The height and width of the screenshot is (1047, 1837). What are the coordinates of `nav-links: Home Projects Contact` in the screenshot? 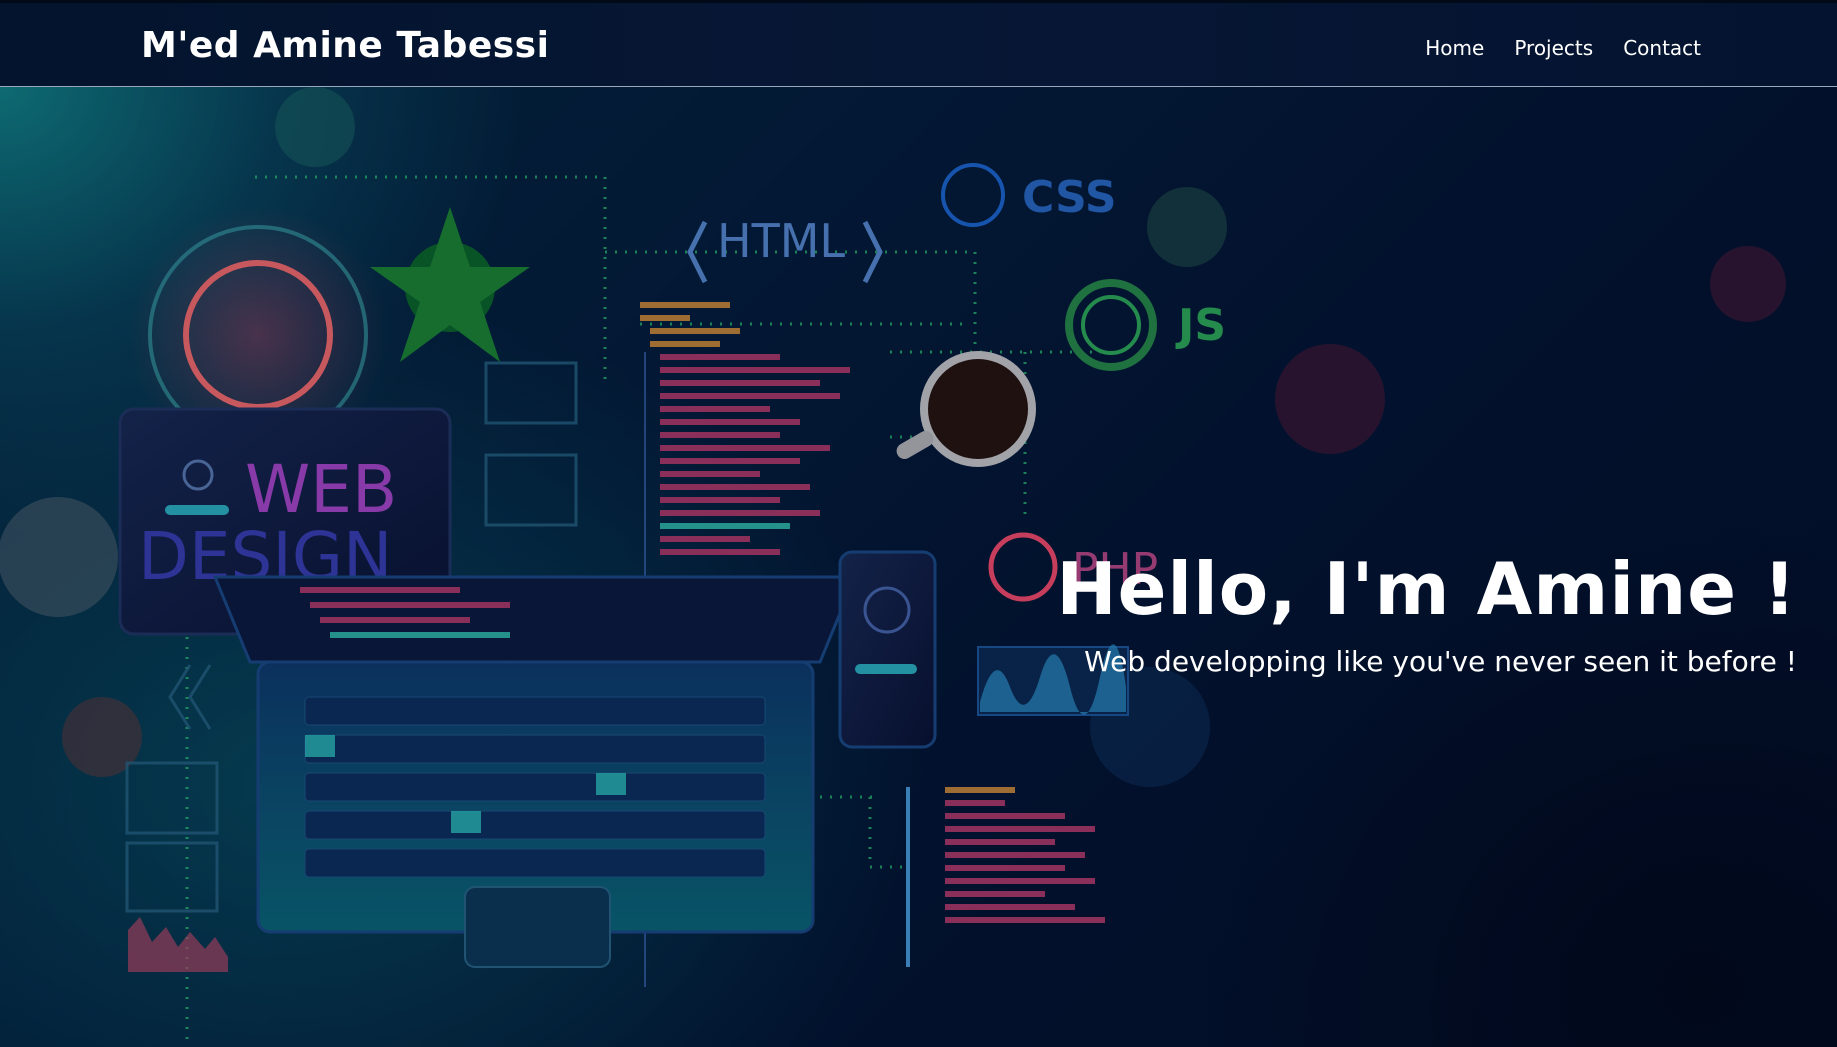 It's located at (1563, 48).